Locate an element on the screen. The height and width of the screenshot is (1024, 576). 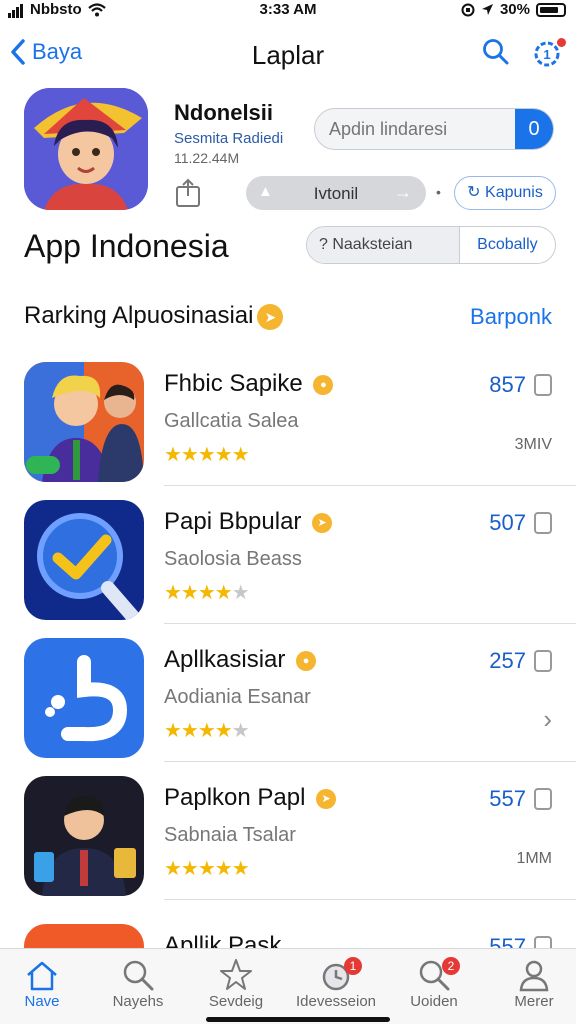
location-icon is located at coordinates (487, 9).